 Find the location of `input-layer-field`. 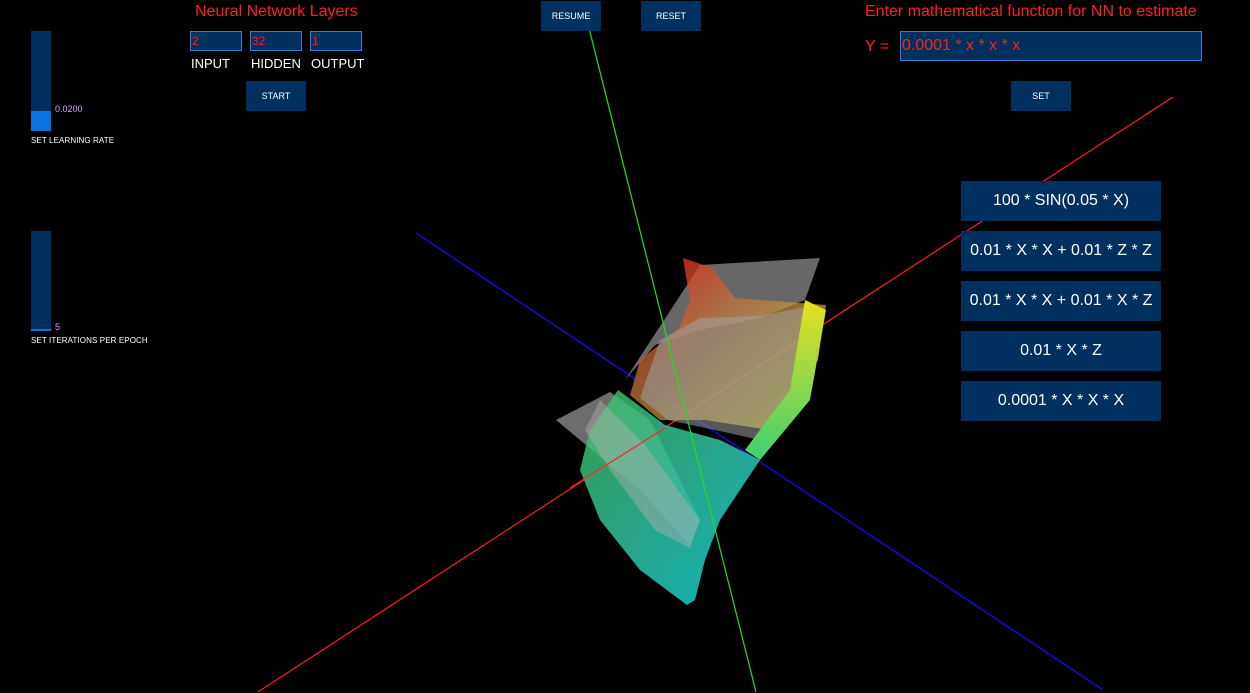

input-layer-field is located at coordinates (216, 41).